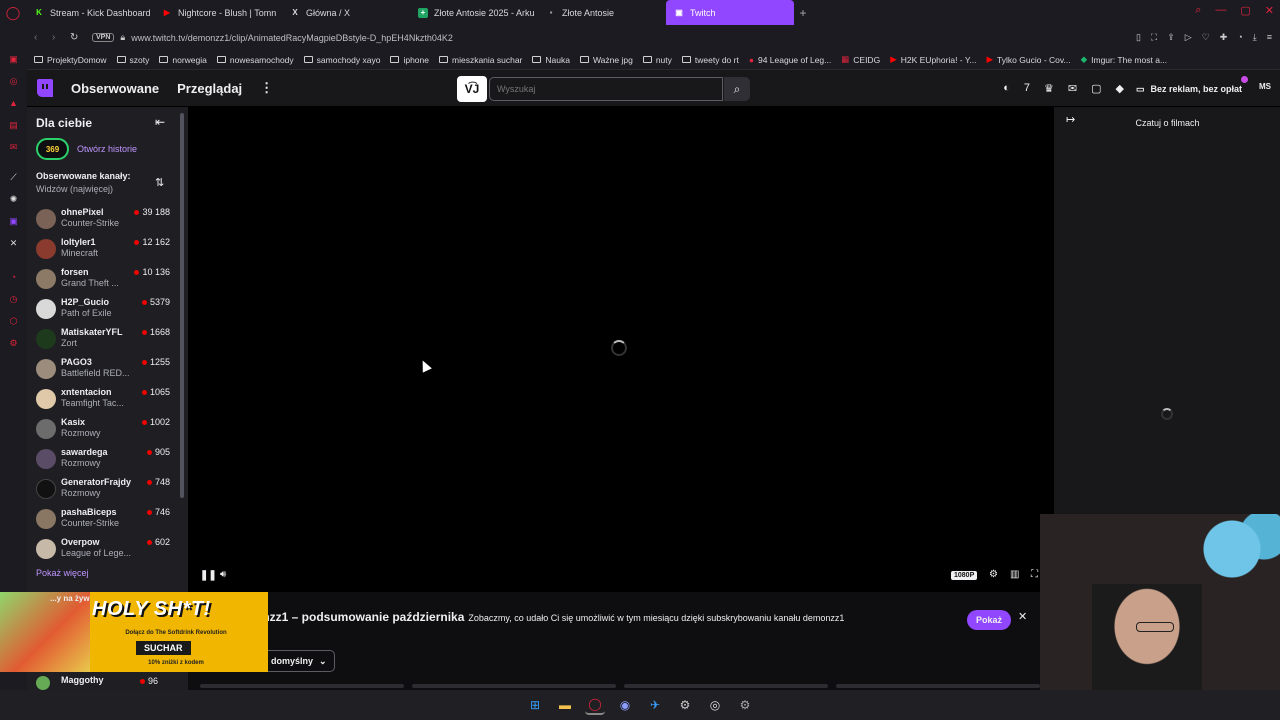 This screenshot has height=720, width=1280. Describe the element at coordinates (1269, 37) in the screenshot. I see `menu-icon: ≡` at that location.